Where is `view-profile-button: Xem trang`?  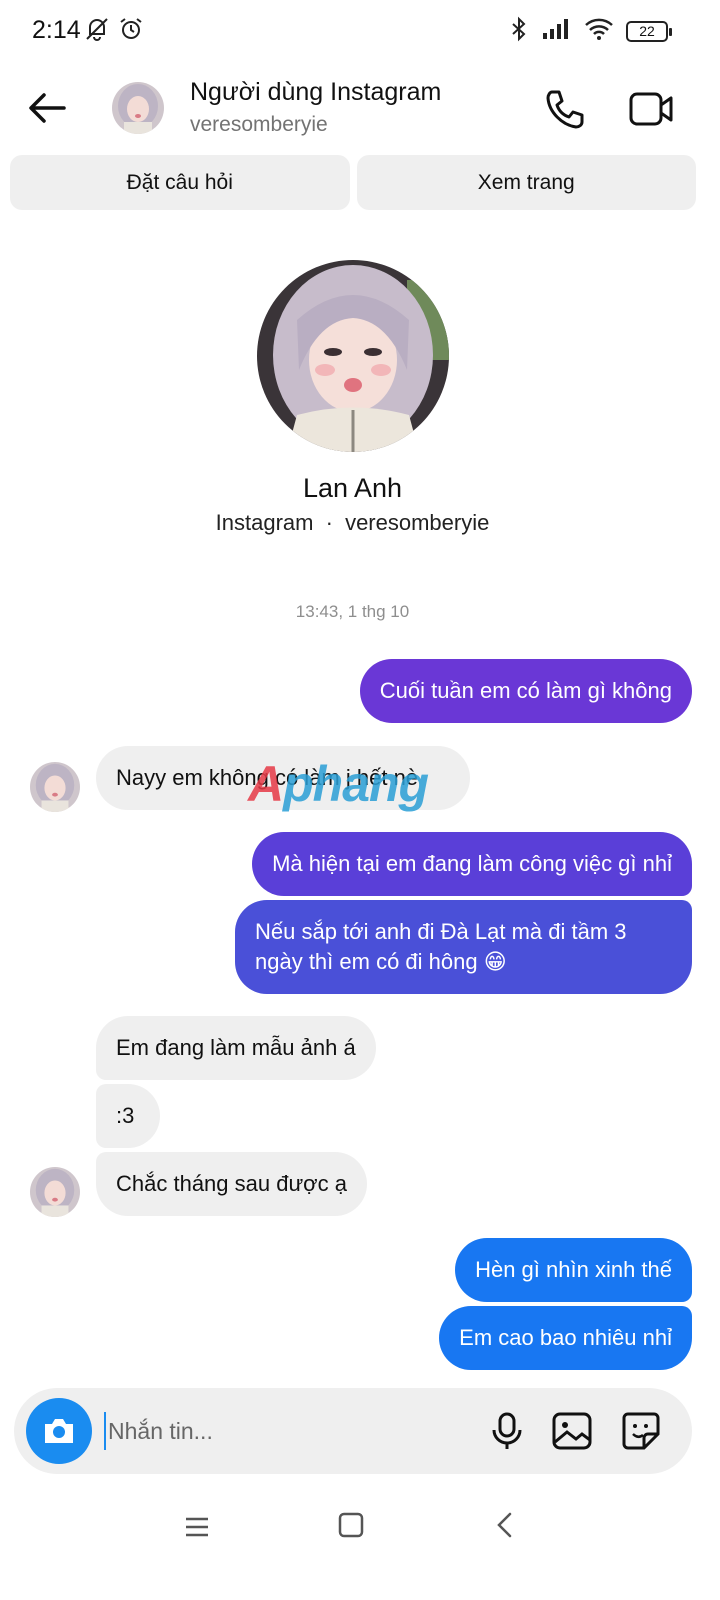
view-profile-button: Xem trang is located at coordinates (526, 182).